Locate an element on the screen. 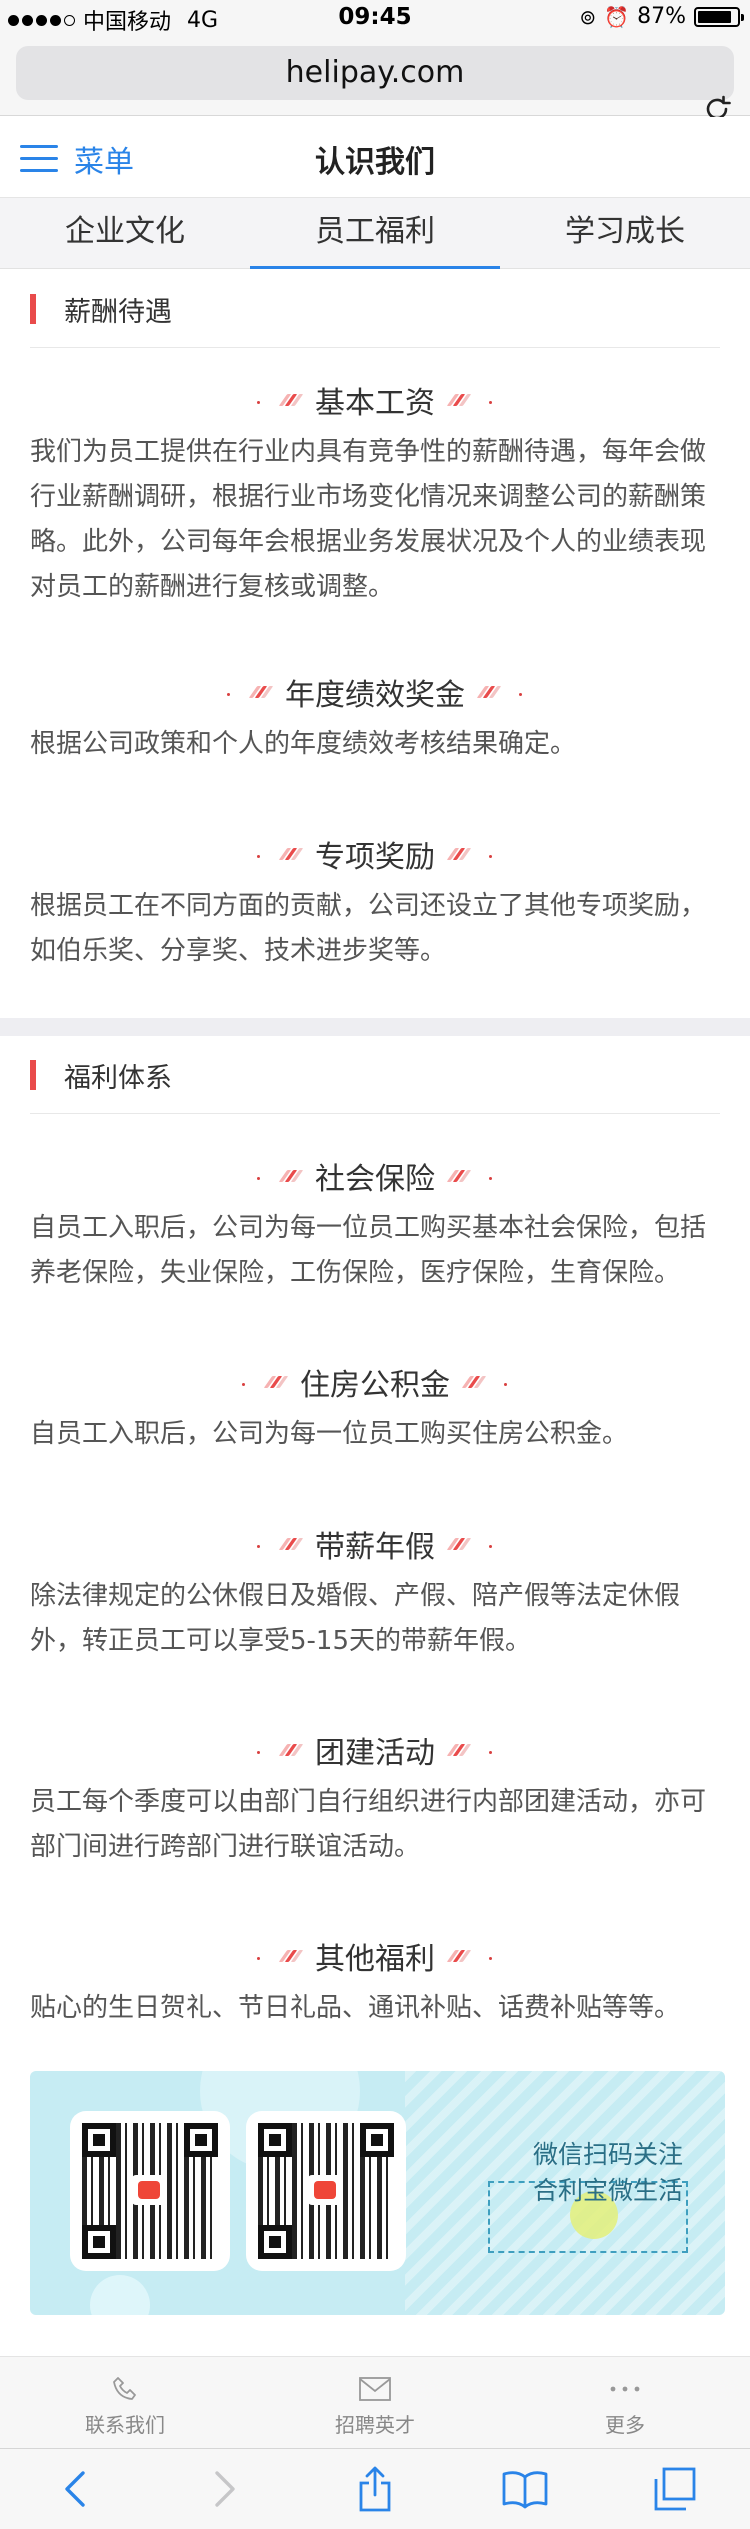 The image size is (750, 2529). nav-contact: 联系我们 is located at coordinates (125, 2402).